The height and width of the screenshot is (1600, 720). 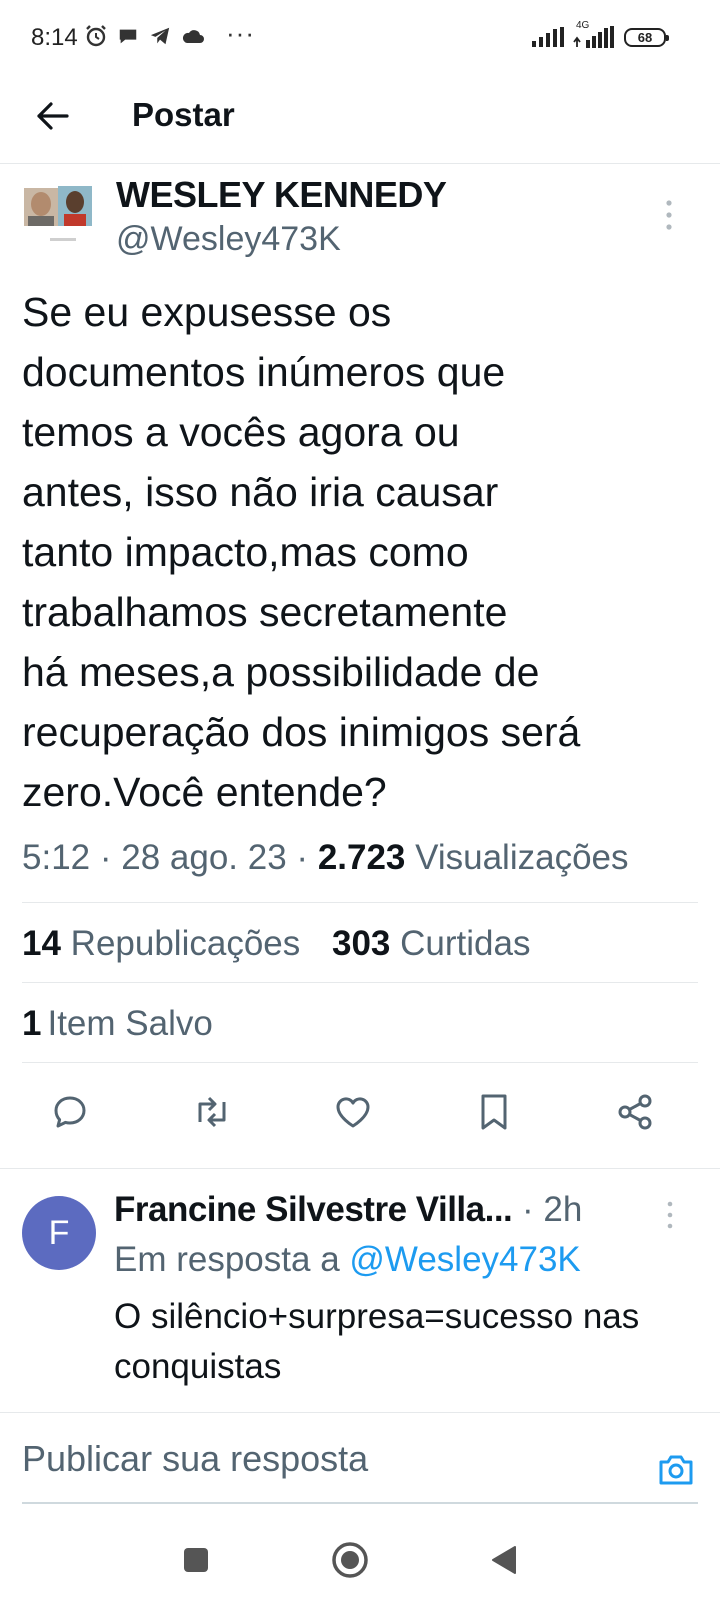 What do you see at coordinates (41, 943) in the screenshot?
I see `reposts-count: 14` at bounding box center [41, 943].